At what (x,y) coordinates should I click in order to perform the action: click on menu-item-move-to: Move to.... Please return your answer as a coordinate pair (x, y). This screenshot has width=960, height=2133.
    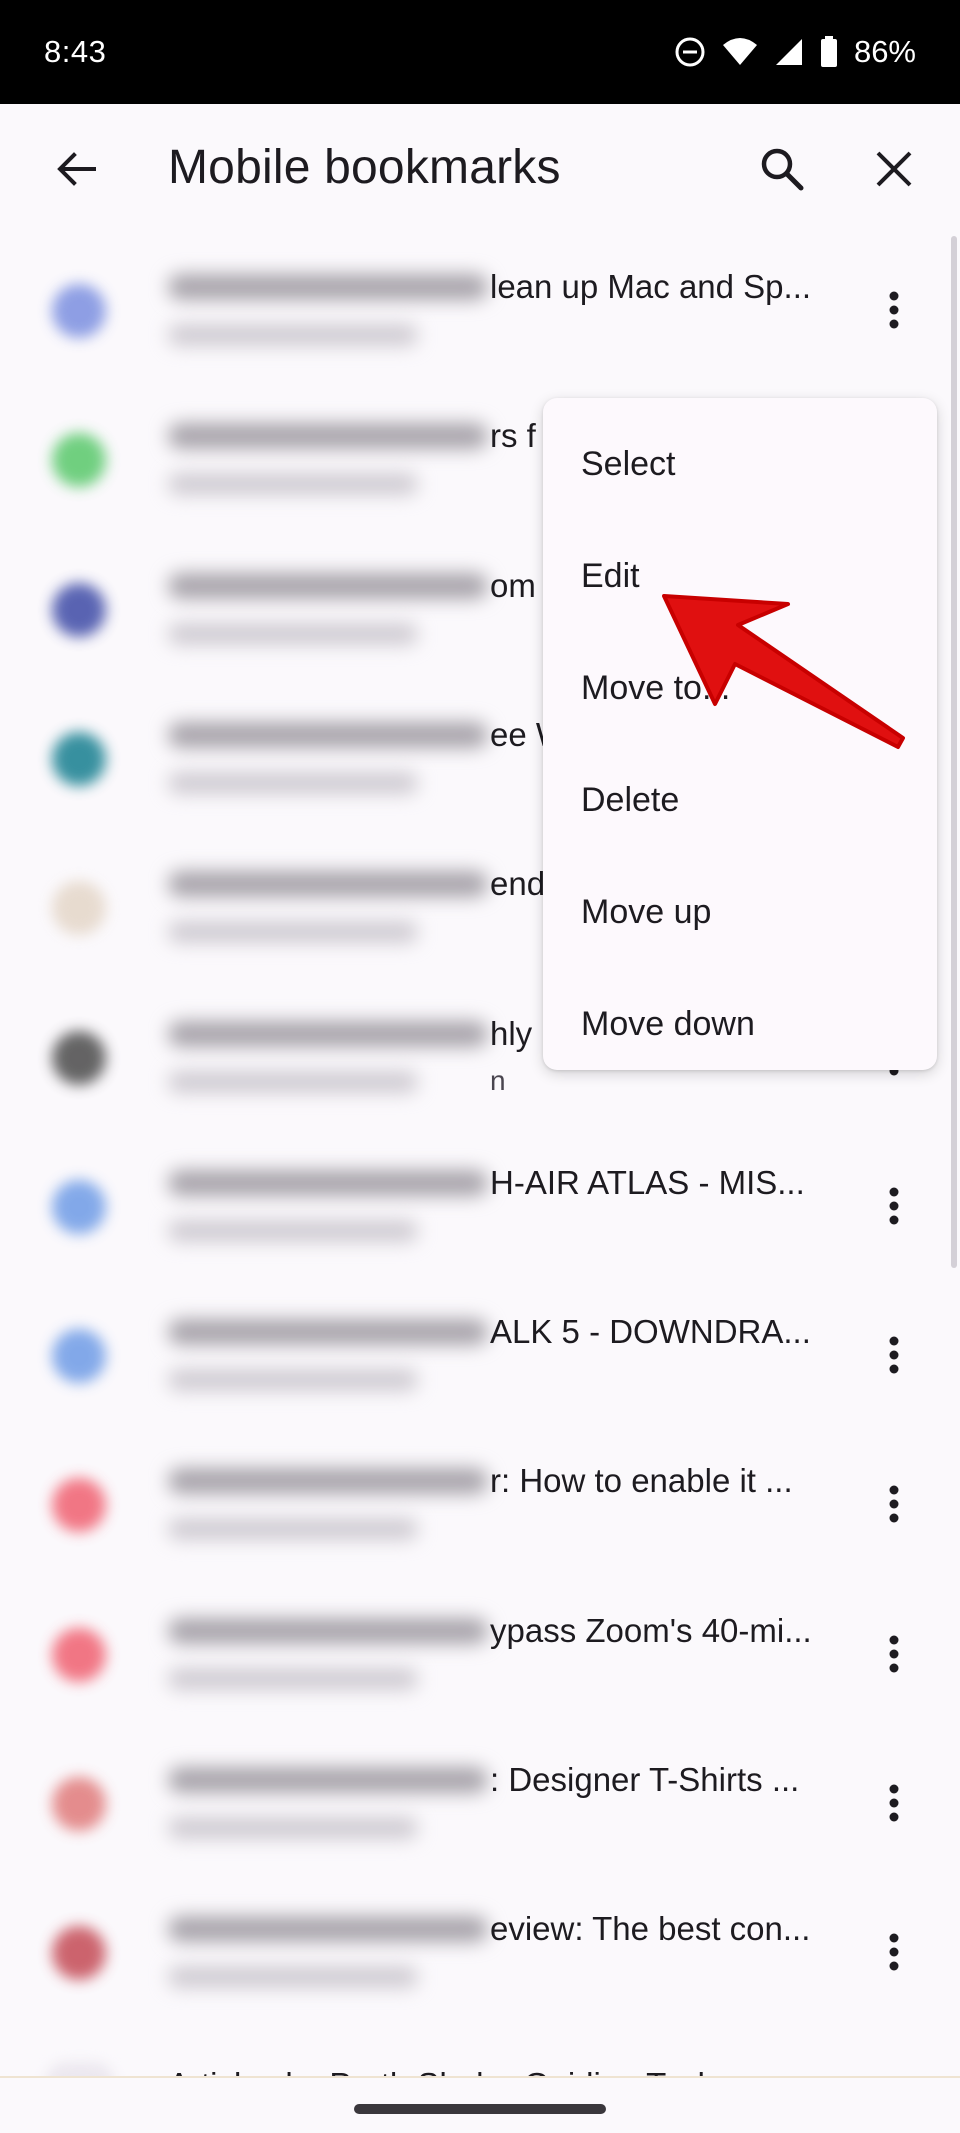
    Looking at the image, I should click on (740, 688).